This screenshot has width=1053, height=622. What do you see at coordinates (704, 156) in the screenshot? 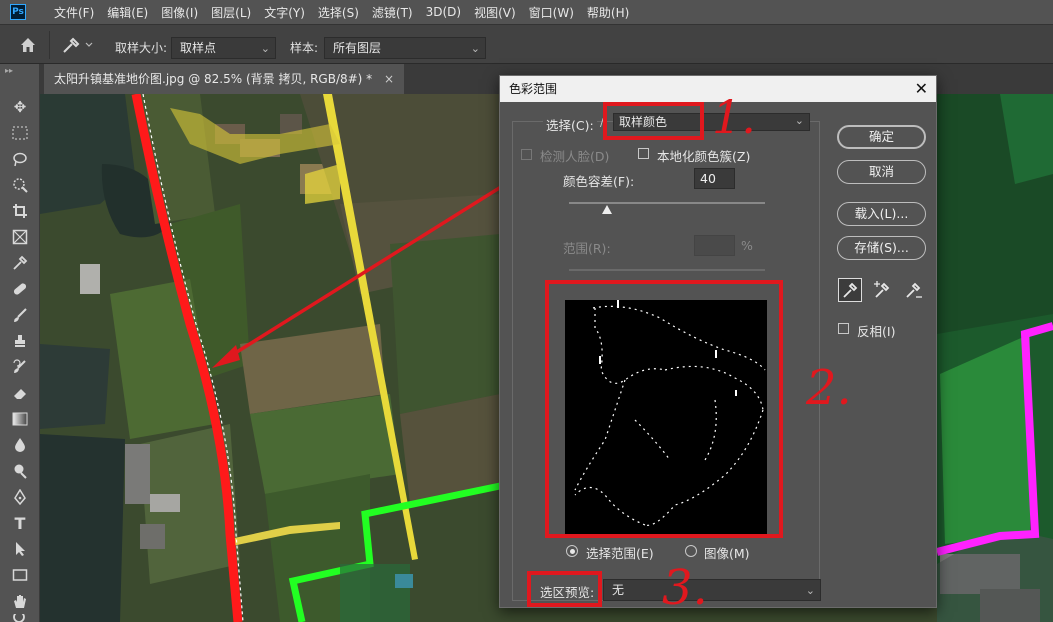
I see `localized-clusters-label: 本地化颜色簇(Z)` at bounding box center [704, 156].